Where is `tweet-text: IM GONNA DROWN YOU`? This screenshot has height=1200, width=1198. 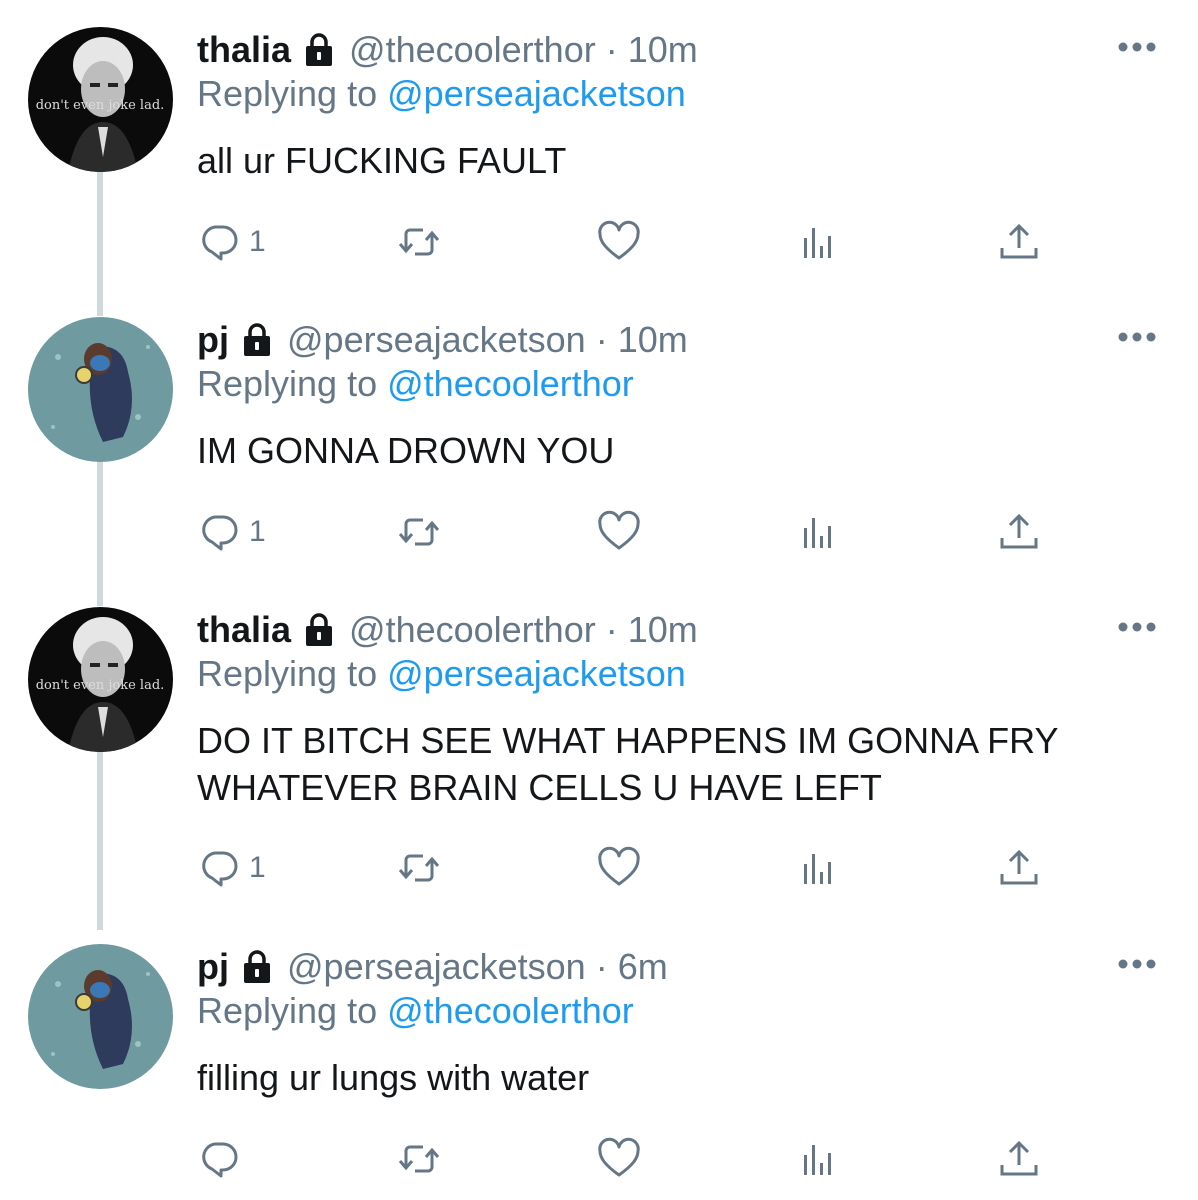
tweet-text: IM GONNA DROWN YOU is located at coordinates (406, 450).